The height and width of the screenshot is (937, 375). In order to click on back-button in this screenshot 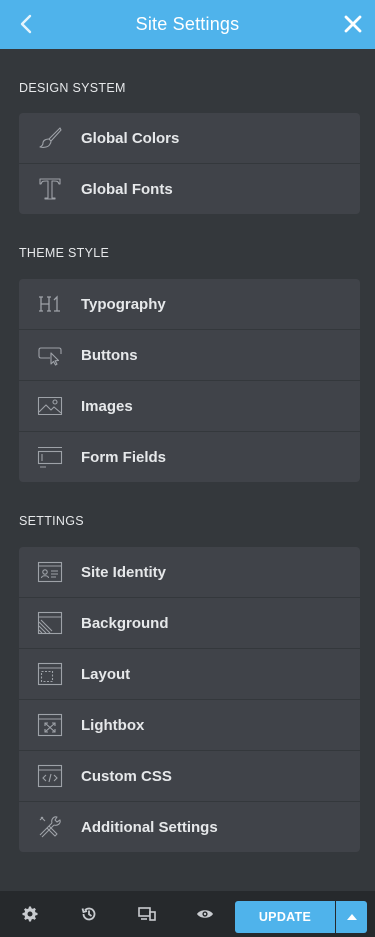, I will do `click(26, 24)`.